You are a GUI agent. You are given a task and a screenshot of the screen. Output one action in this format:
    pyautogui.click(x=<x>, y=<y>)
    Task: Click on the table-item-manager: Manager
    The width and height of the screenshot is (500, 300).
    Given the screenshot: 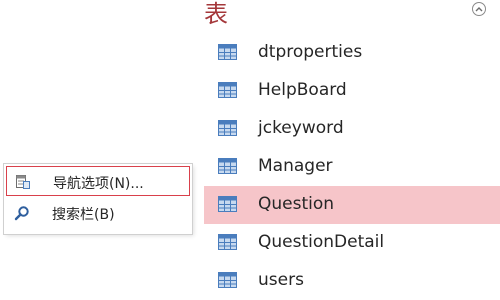 What is the action you would take?
    pyautogui.click(x=352, y=167)
    